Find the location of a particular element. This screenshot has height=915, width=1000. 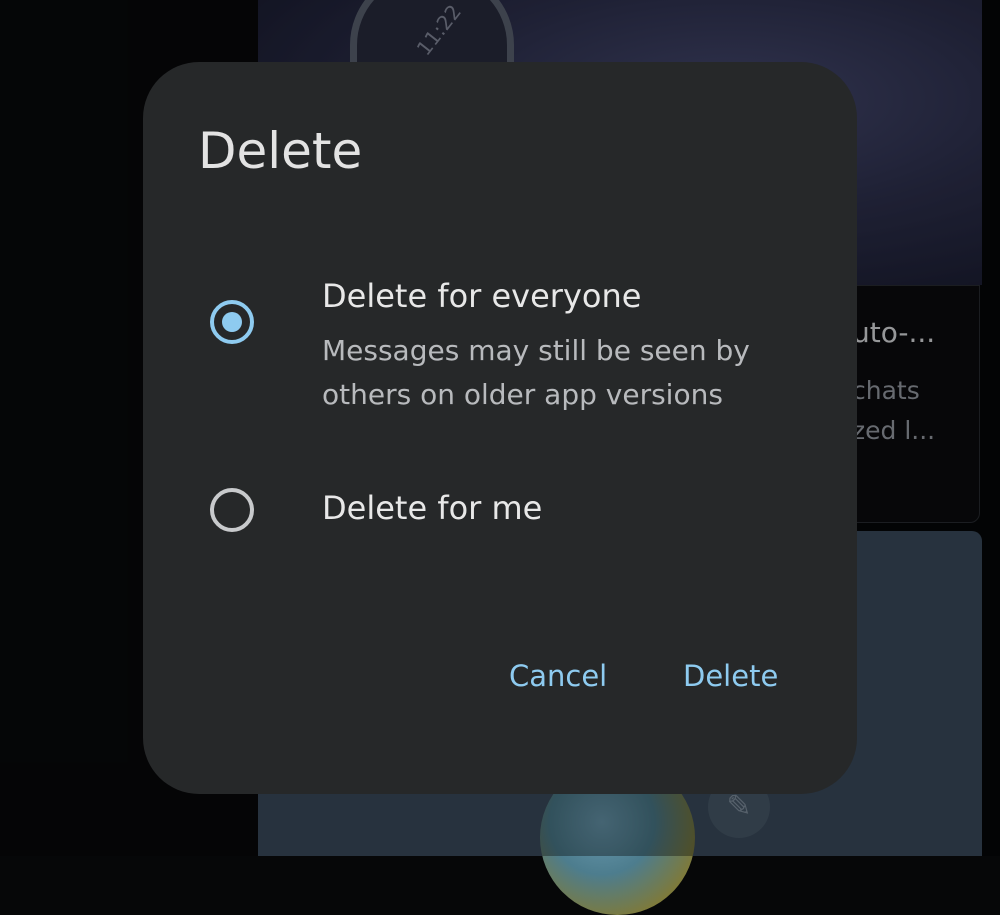

radio-unselected-icon is located at coordinates (232, 510).